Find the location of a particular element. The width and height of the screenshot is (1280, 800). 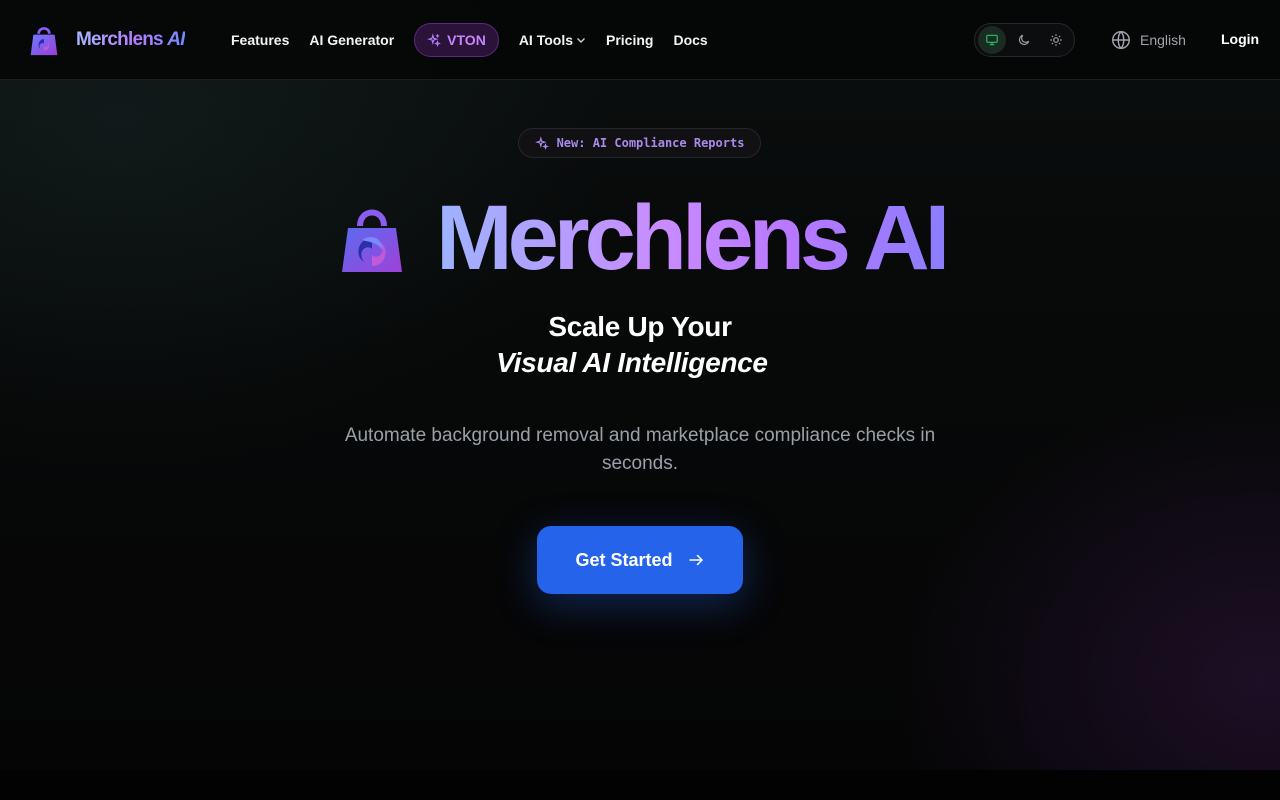

nav-link-vton: VTON is located at coordinates (456, 40).